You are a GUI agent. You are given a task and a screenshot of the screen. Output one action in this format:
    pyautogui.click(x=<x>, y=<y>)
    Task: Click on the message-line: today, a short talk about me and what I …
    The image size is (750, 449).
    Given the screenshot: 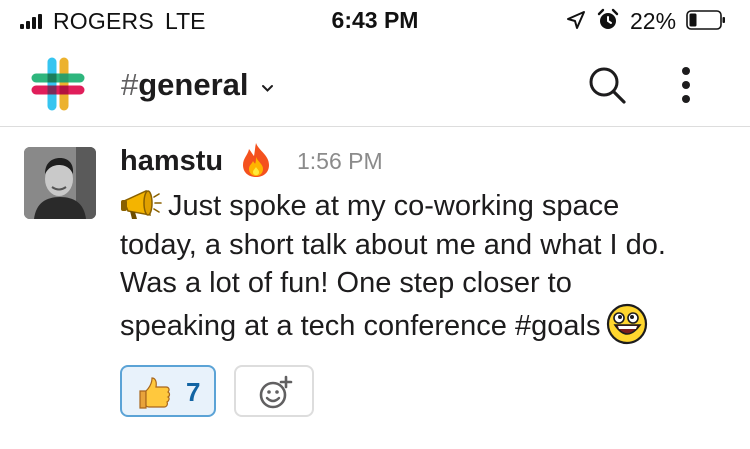 What is the action you would take?
    pyautogui.click(x=393, y=244)
    